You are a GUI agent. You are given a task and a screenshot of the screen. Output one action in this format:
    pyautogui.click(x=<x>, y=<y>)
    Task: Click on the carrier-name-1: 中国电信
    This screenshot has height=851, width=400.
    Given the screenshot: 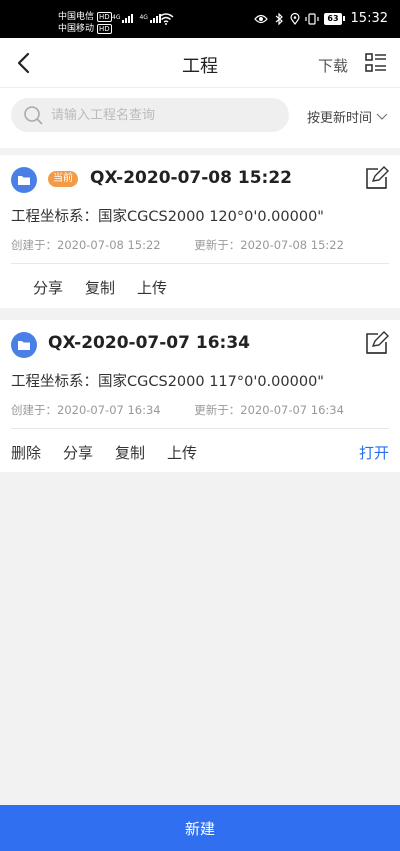 What is the action you would take?
    pyautogui.click(x=76, y=17)
    